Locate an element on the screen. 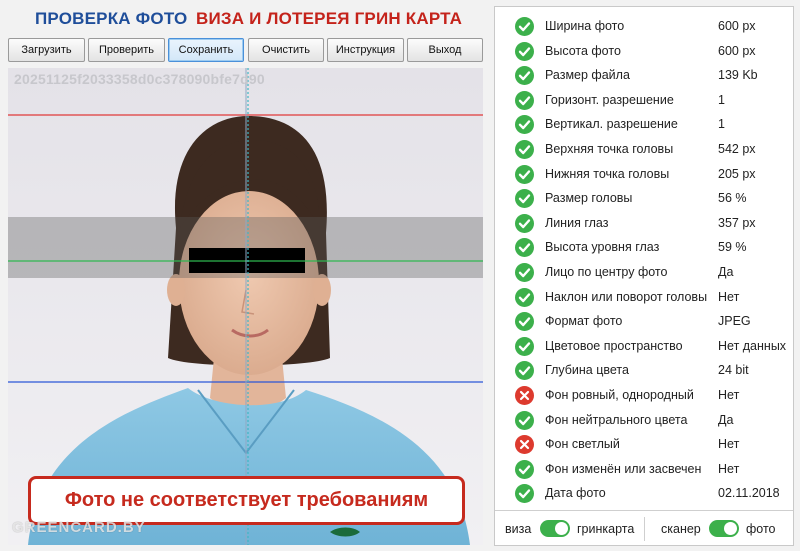 The width and height of the screenshot is (800, 551). mode-photo-label: фото is located at coordinates (761, 529).